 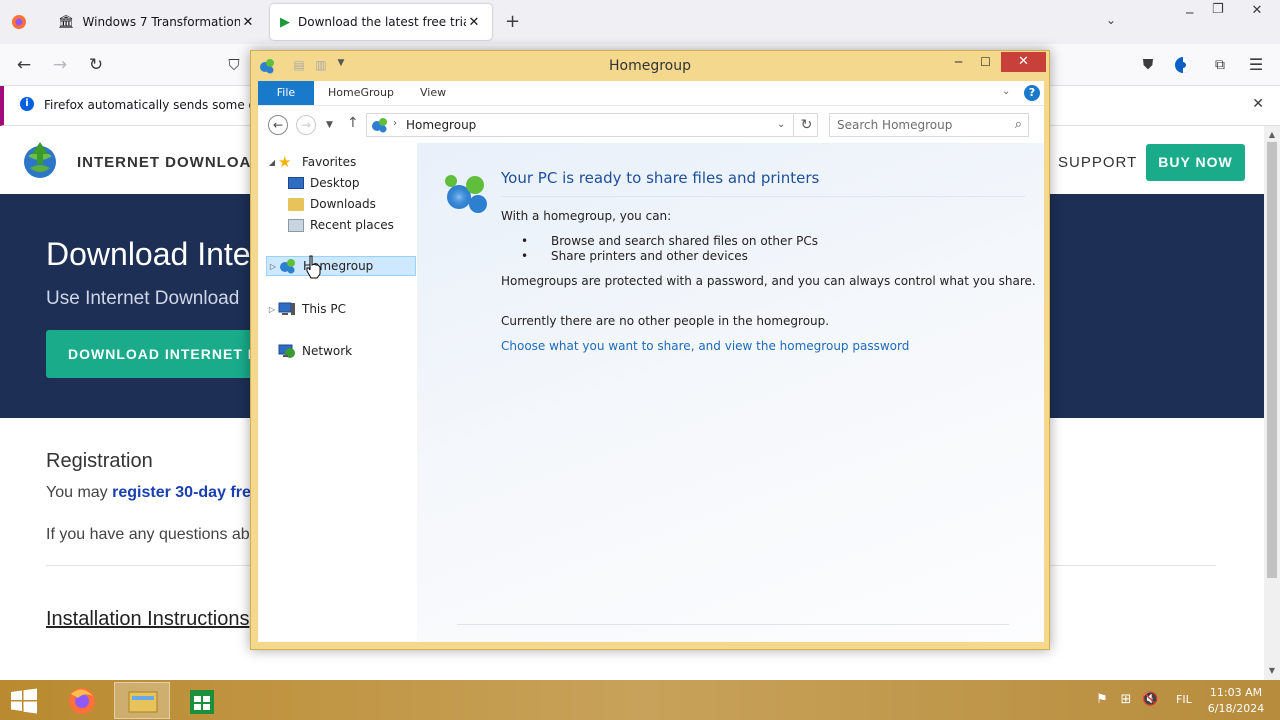 What do you see at coordinates (1150, 700) in the screenshot?
I see `volume-muted-icon: 🔇` at bounding box center [1150, 700].